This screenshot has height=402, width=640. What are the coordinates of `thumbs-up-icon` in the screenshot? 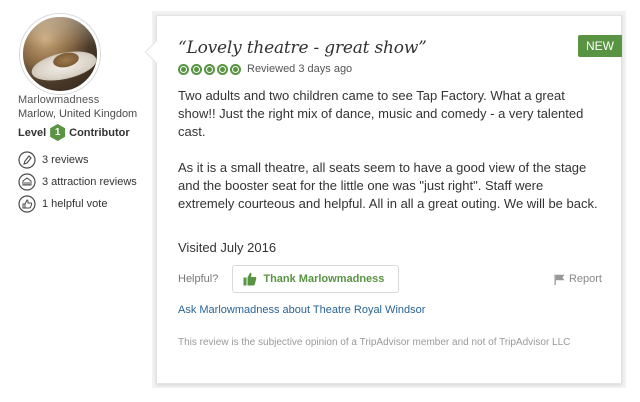 It's located at (250, 279).